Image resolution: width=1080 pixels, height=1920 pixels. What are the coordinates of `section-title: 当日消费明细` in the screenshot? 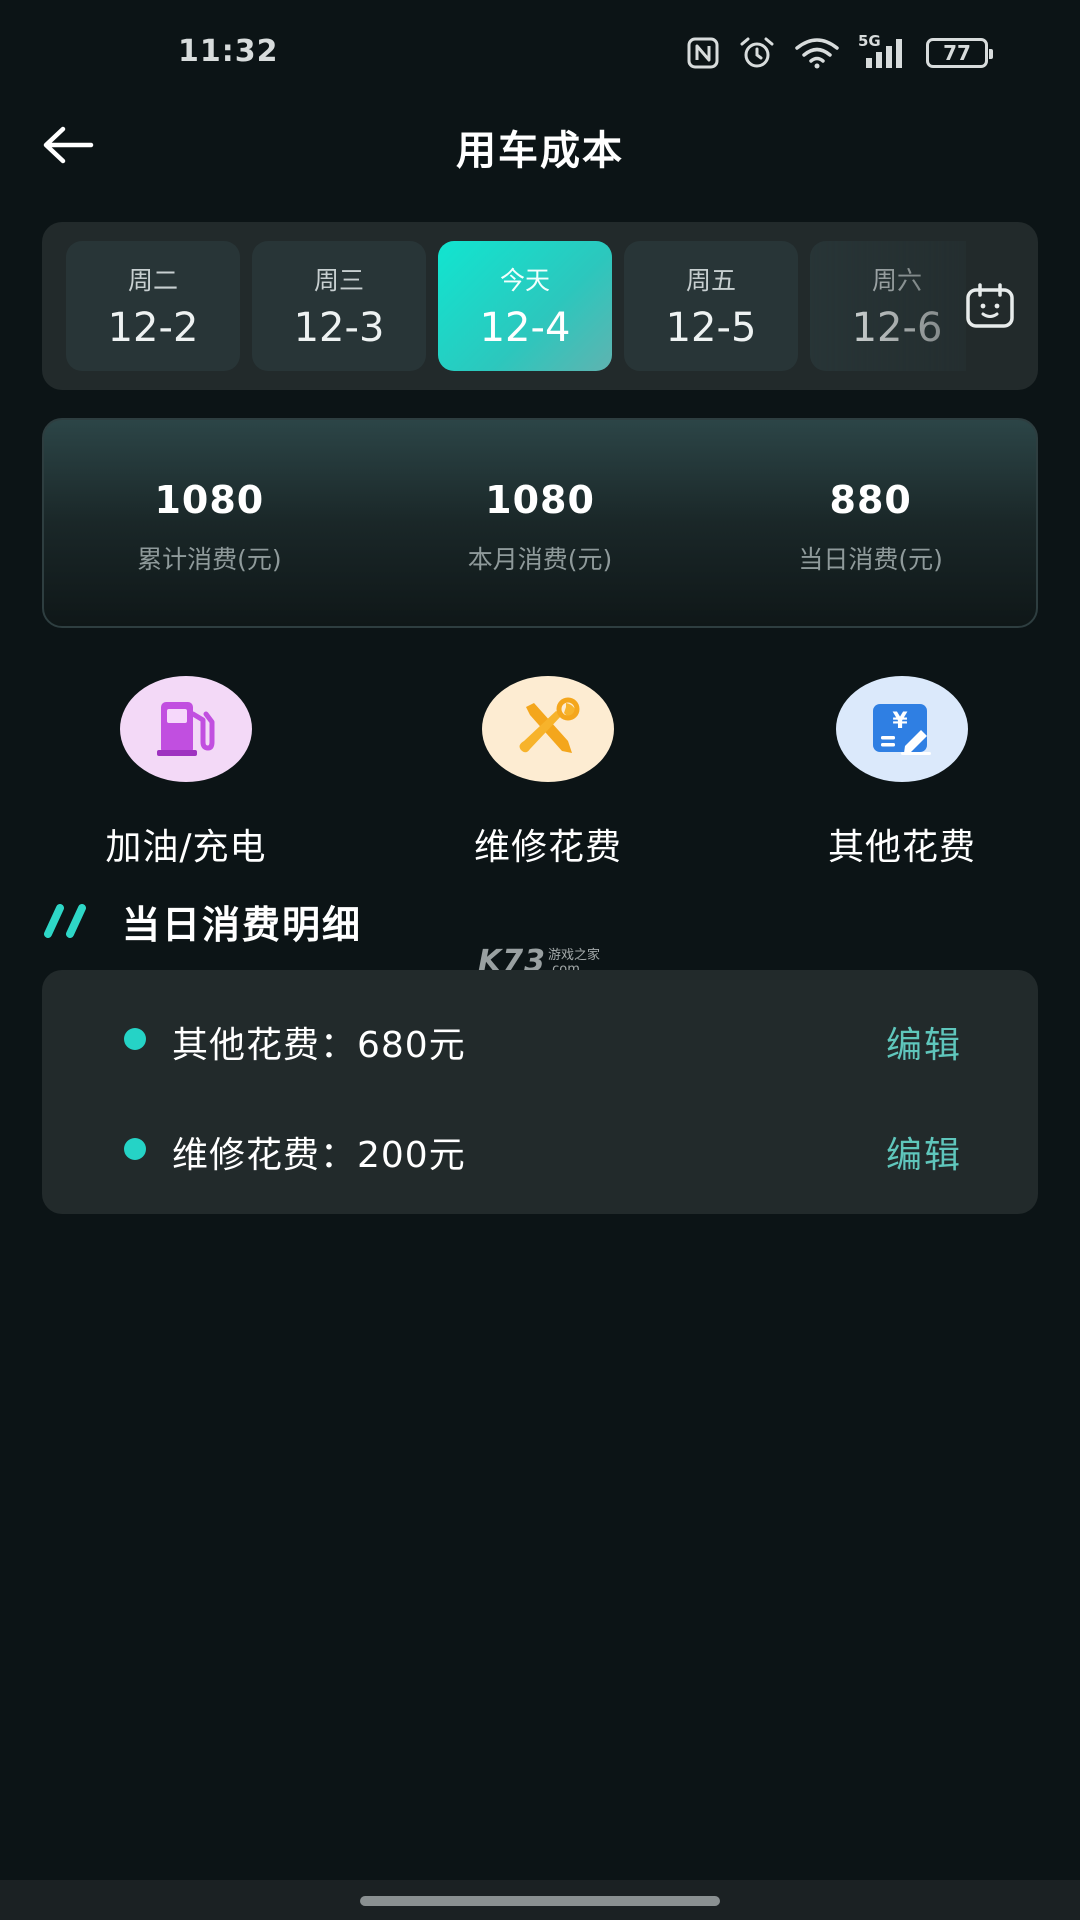 It's located at (242, 924).